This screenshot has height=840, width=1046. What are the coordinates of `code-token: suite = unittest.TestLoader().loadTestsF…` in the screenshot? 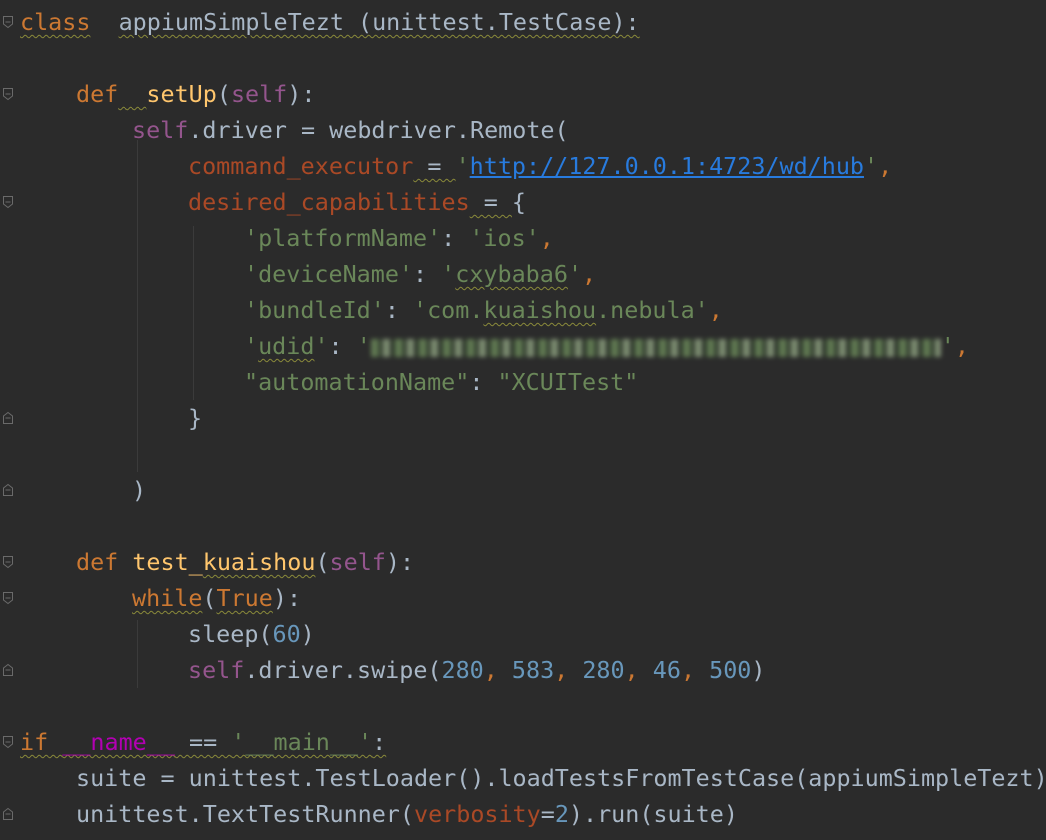 It's located at (561, 778).